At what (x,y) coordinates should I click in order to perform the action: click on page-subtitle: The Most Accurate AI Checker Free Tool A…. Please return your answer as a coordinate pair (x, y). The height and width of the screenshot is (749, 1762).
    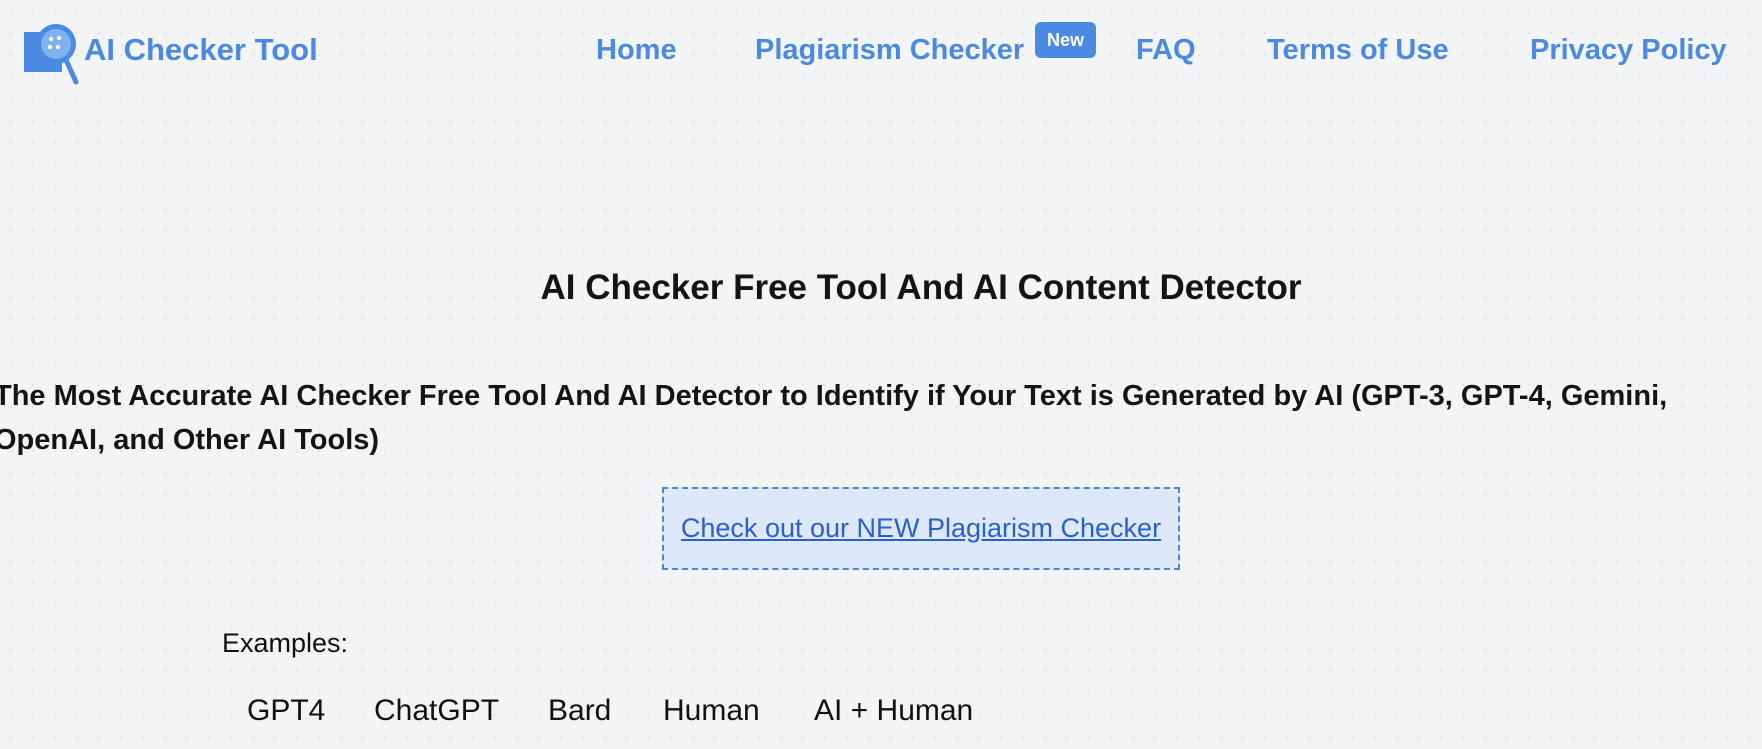
    Looking at the image, I should click on (834, 418).